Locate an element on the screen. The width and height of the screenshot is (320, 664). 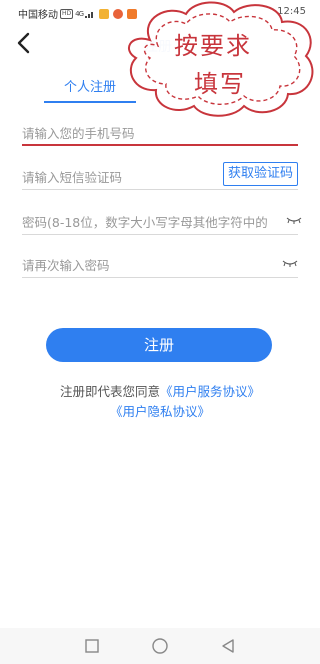
hd-badge: HD is located at coordinates (67, 13).